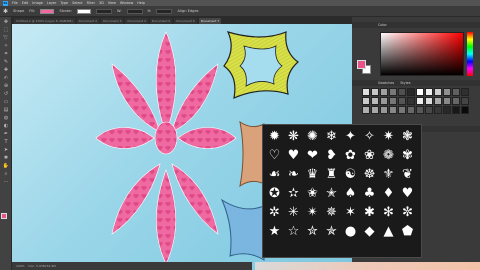 Image resolution: width=480 pixels, height=270 pixels. What do you see at coordinates (312, 231) in the screenshot?
I see `outlined-black-star-shape-icon: ✮` at bounding box center [312, 231].